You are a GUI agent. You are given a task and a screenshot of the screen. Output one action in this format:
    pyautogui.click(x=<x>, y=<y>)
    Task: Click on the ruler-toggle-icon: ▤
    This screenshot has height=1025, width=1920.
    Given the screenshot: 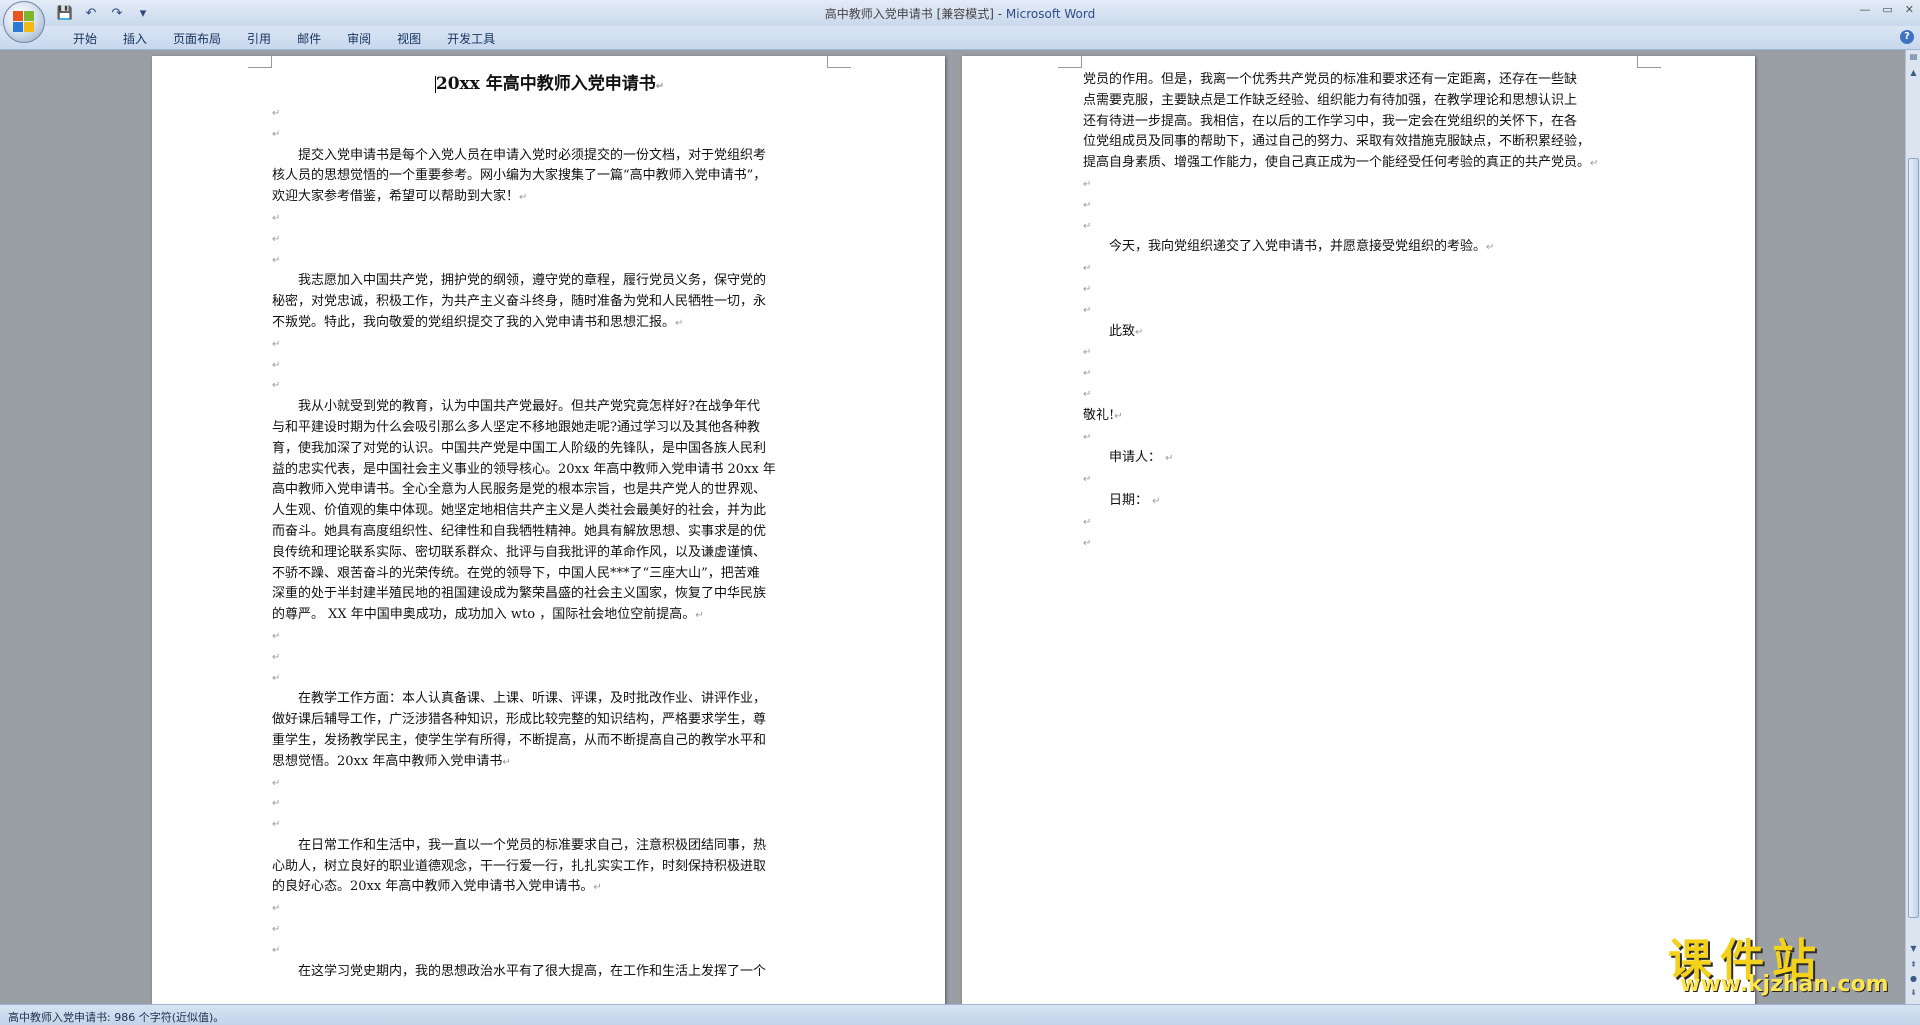 What is the action you would take?
    pyautogui.click(x=1913, y=57)
    